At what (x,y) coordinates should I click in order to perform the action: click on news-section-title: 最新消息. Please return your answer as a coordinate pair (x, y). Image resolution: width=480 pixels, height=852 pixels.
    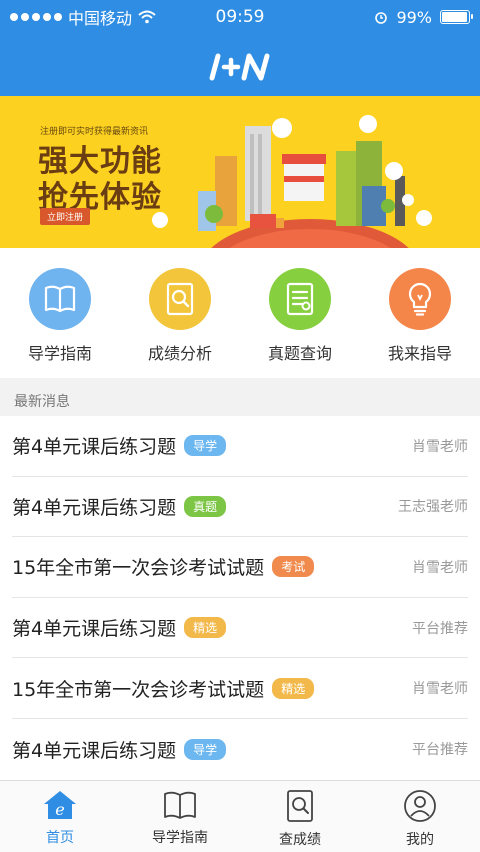
    Looking at the image, I should click on (42, 402).